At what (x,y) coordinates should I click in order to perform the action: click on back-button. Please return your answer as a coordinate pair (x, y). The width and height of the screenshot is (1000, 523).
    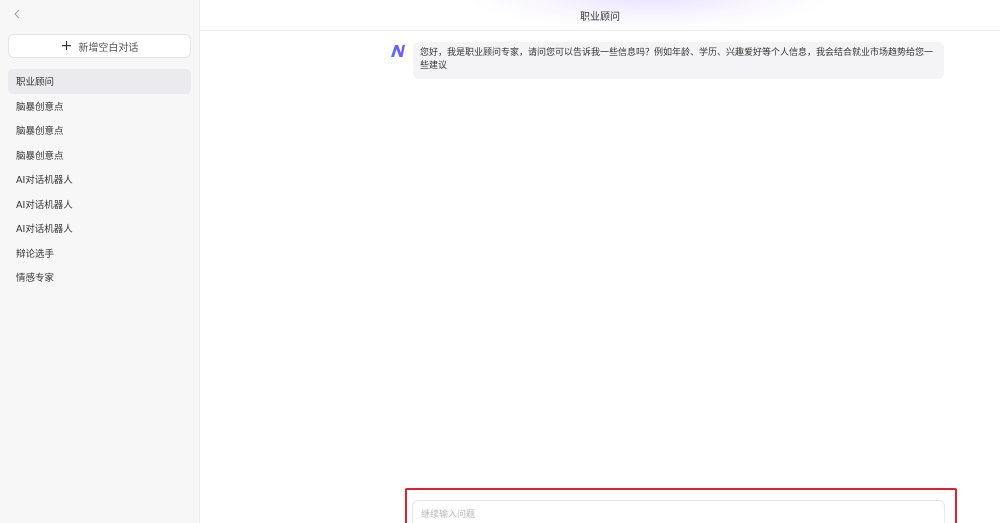
    Looking at the image, I should click on (17, 14).